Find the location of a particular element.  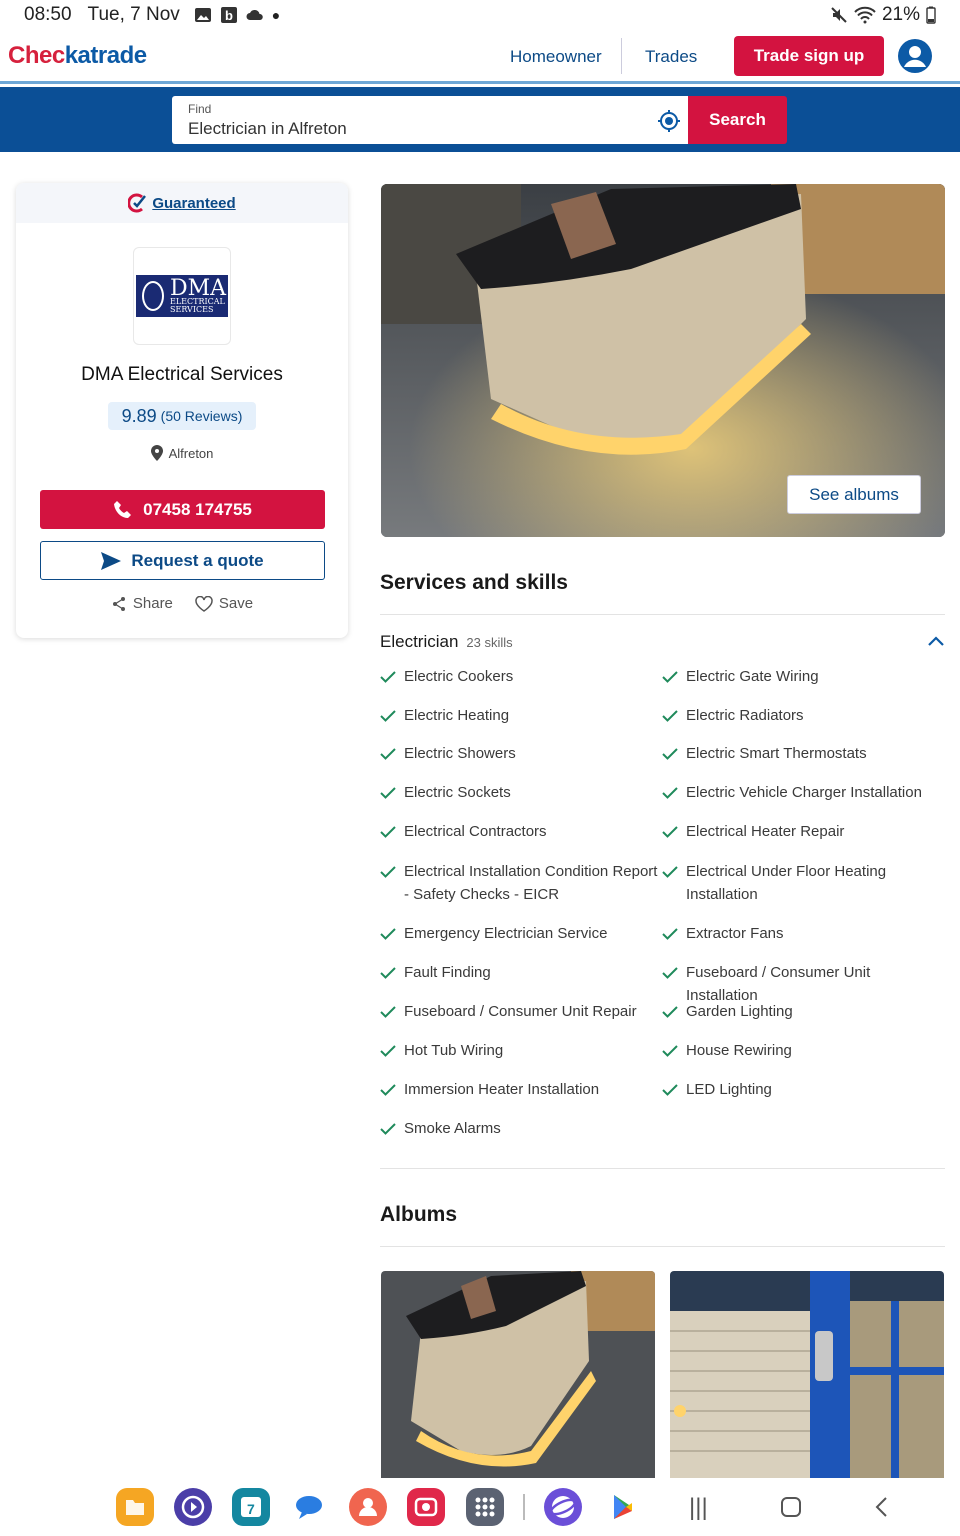

android-dock: 7 ||| is located at coordinates (480, 1507).